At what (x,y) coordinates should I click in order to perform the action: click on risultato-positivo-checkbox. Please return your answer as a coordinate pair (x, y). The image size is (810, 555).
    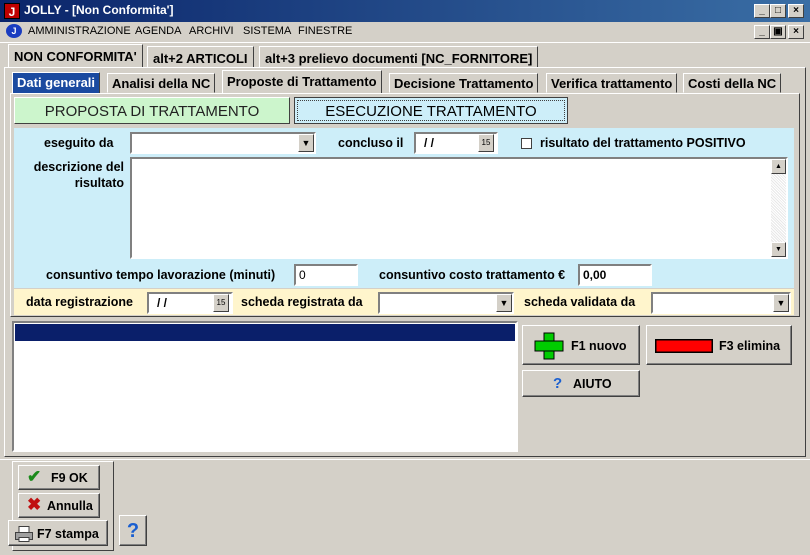
    Looking at the image, I should click on (526, 143).